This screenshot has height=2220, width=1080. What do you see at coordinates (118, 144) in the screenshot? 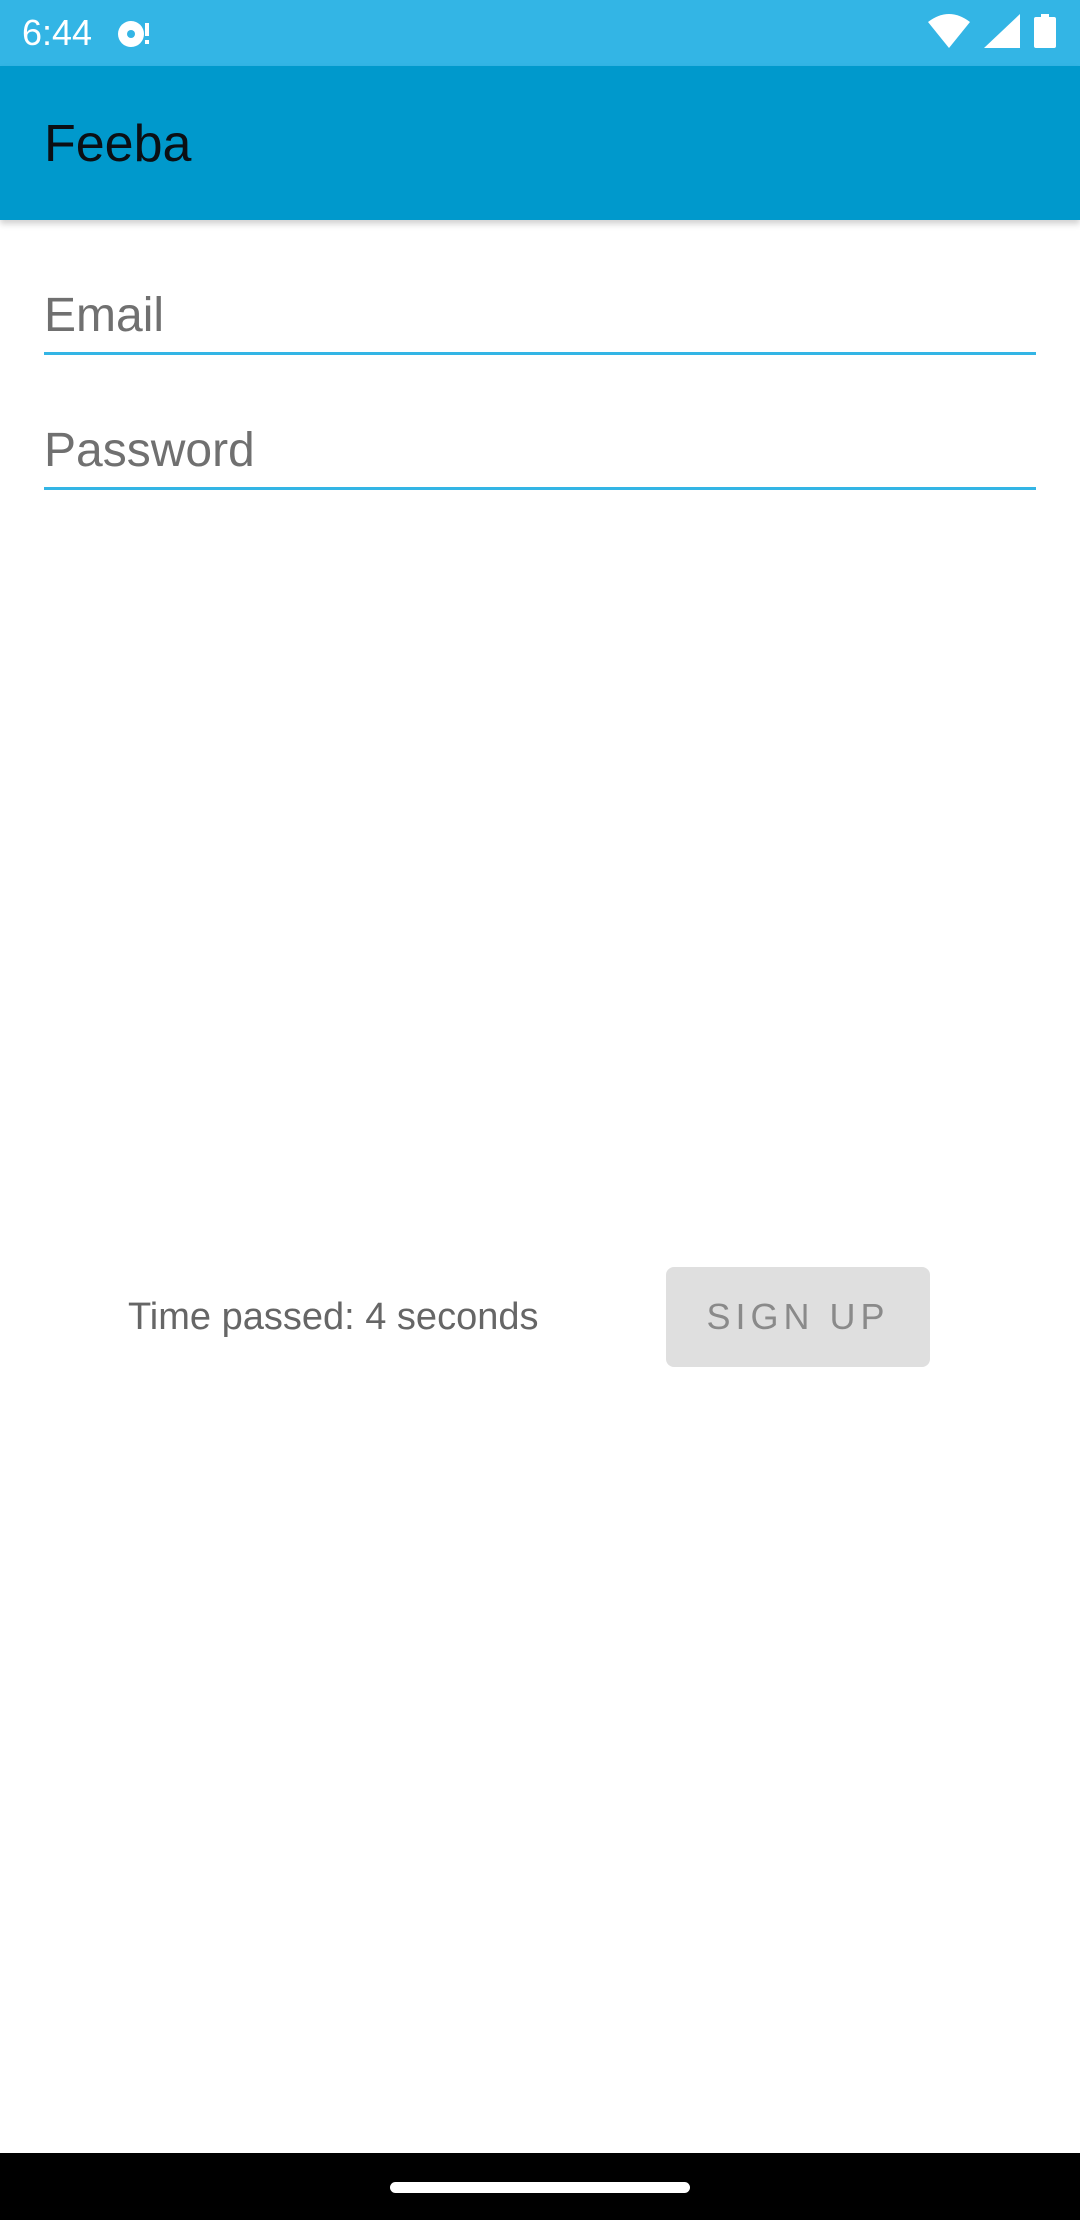
I see `app-title: Feeba` at bounding box center [118, 144].